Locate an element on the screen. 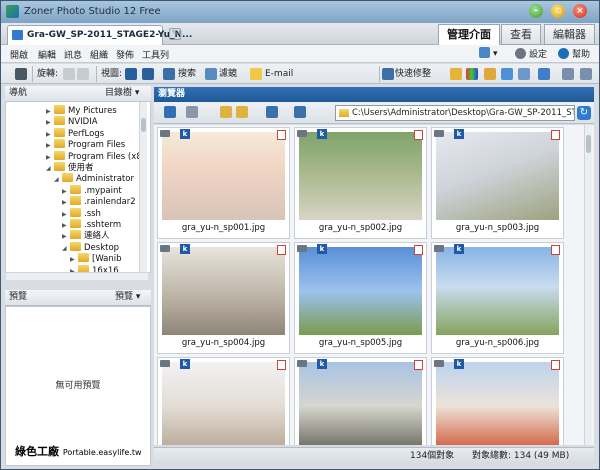 Image resolution: width=600 pixels, height=470 pixels. thumbnail-caption: gra_yu-n_sp002.jpg is located at coordinates (360, 228).